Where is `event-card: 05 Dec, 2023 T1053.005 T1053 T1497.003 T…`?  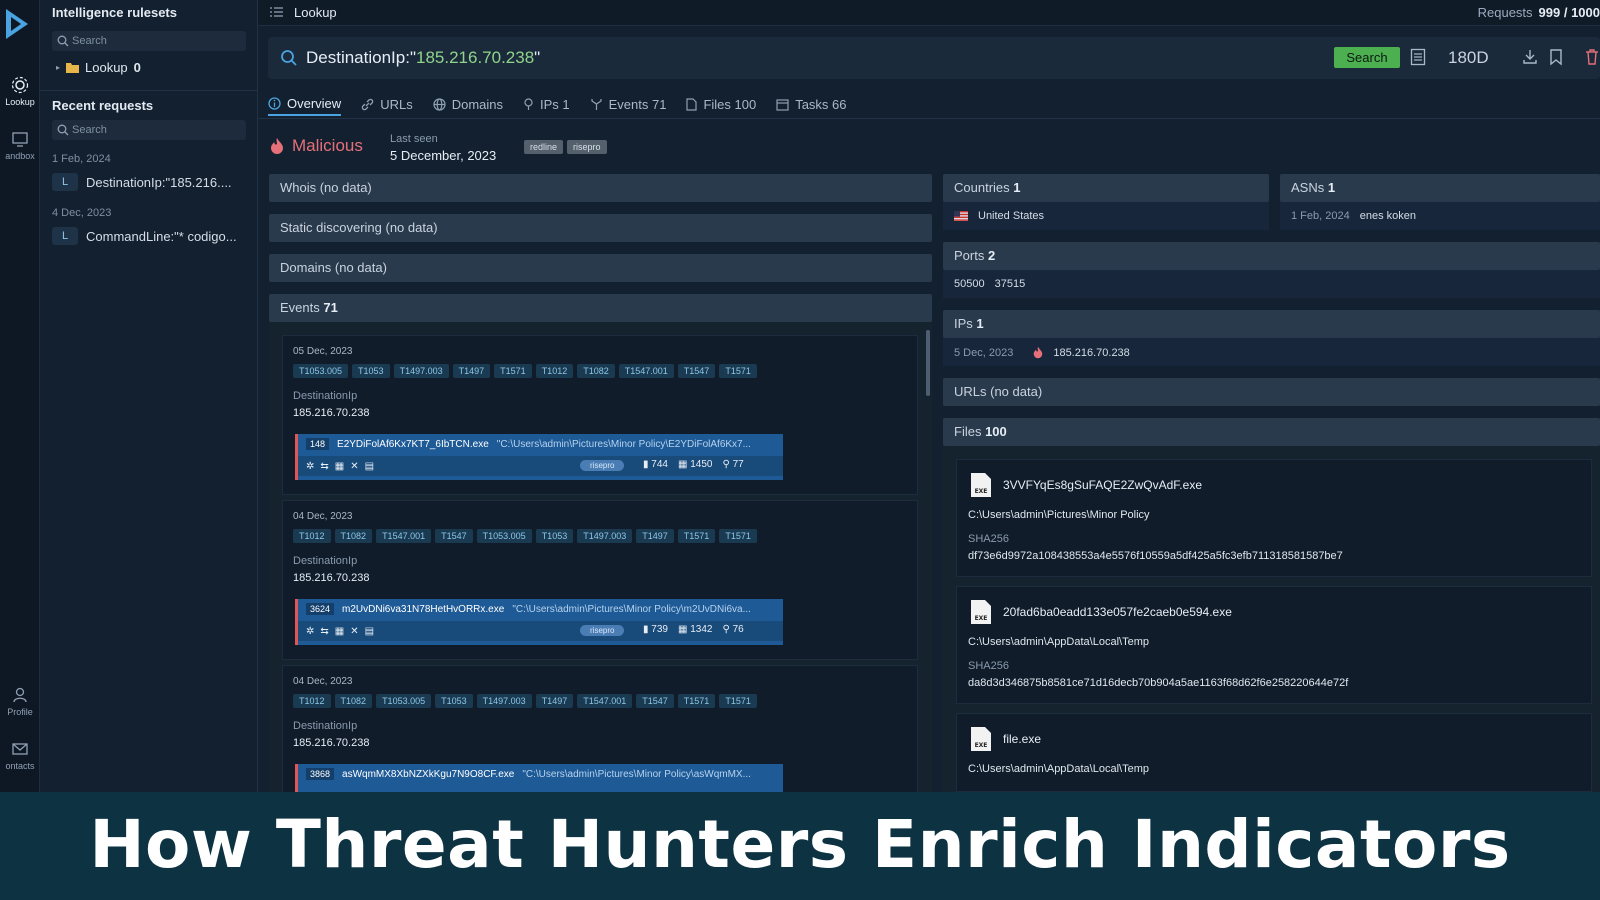 event-card: 05 Dec, 2023 T1053.005 T1053 T1497.003 T… is located at coordinates (600, 415).